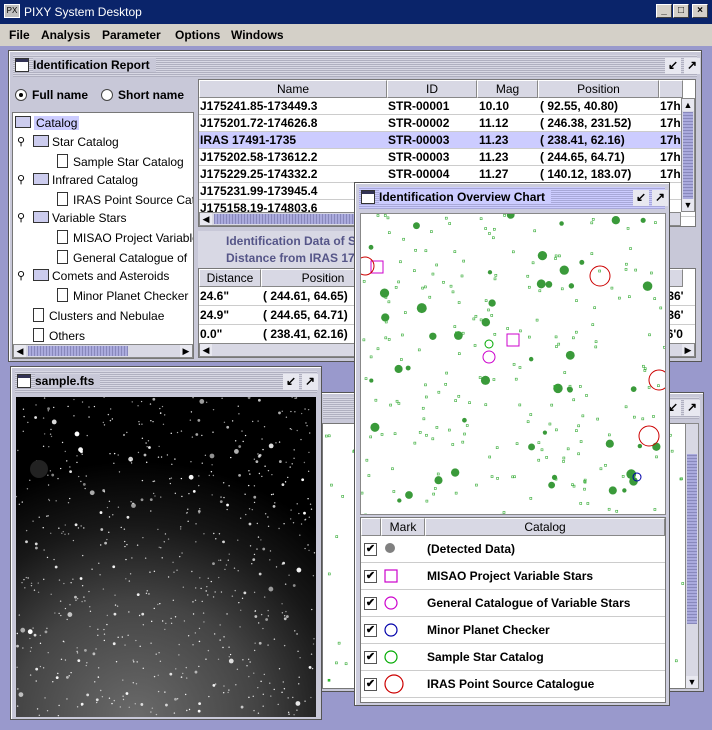 The image size is (712, 730). What do you see at coordinates (122, 295) in the screenshot?
I see `tree-item-minor-planet: Minor Planet Checker` at bounding box center [122, 295].